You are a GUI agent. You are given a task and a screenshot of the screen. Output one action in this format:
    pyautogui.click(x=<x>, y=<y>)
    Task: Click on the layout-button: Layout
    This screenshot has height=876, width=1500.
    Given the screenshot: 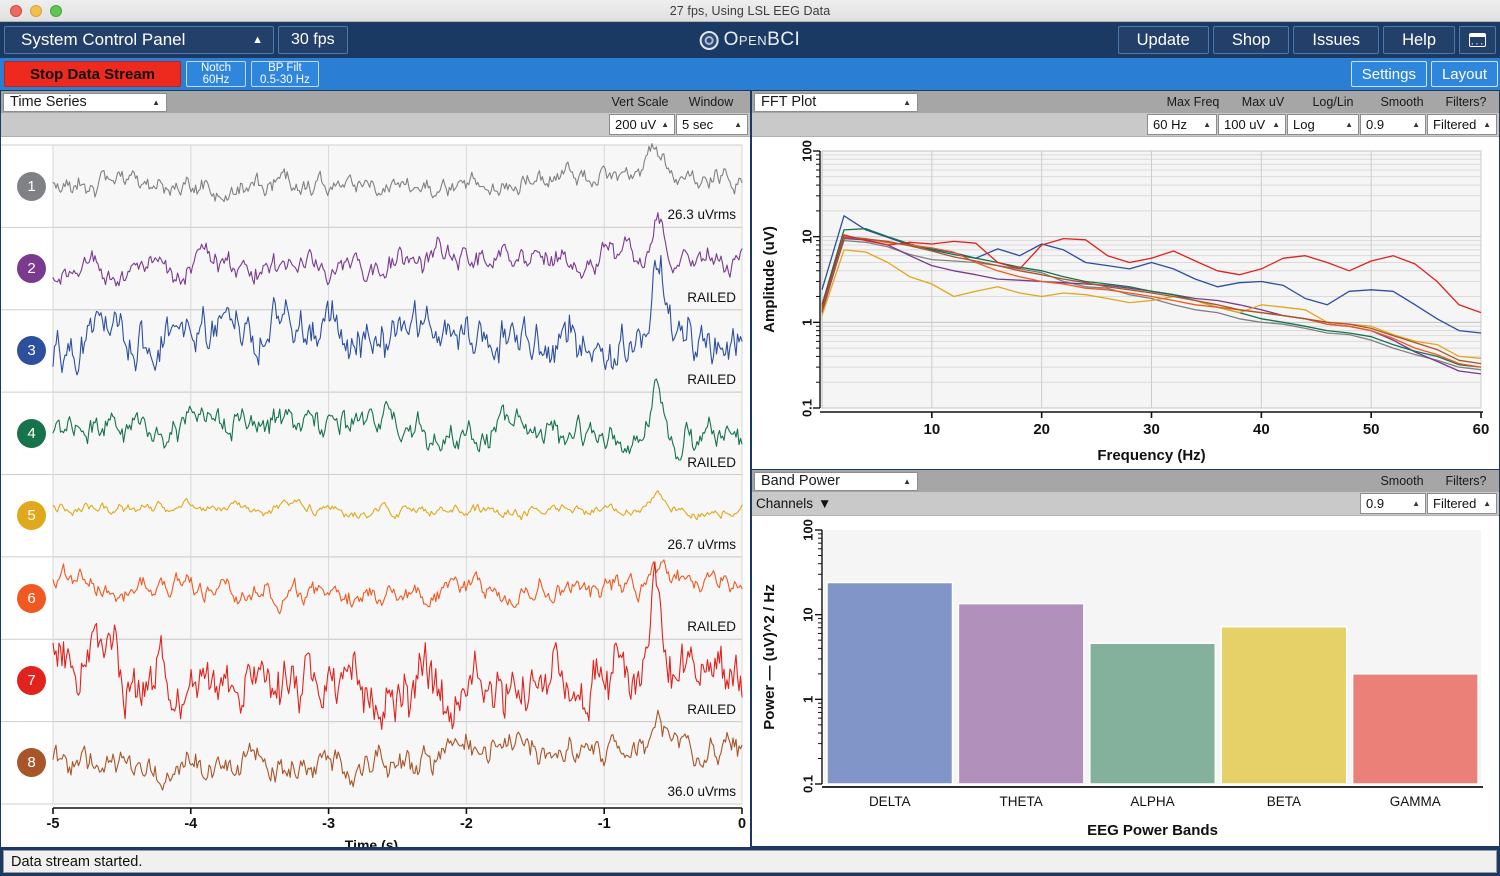 What is the action you would take?
    pyautogui.click(x=1464, y=74)
    